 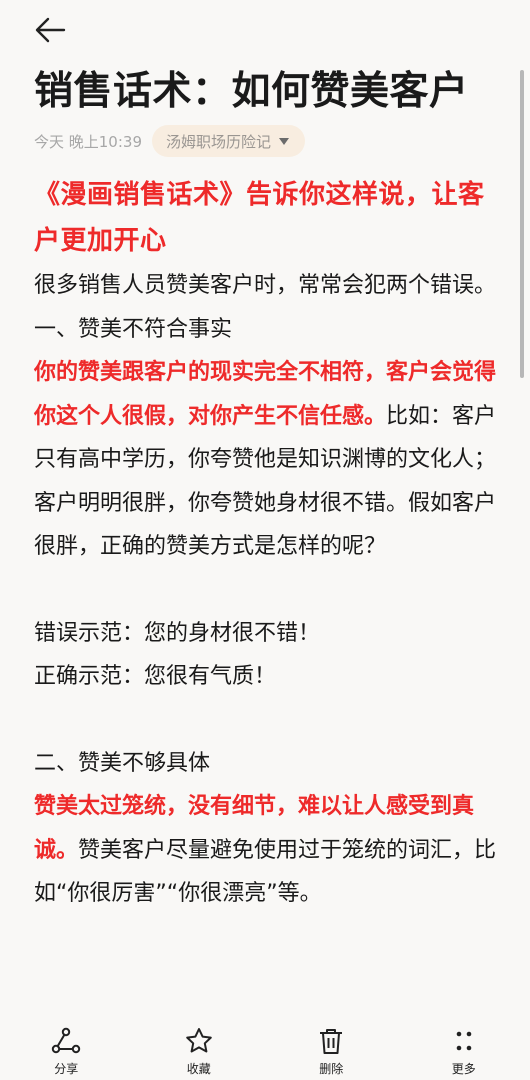 What do you see at coordinates (251, 91) in the screenshot?
I see `page-title: 销售话术：如何赞美客户` at bounding box center [251, 91].